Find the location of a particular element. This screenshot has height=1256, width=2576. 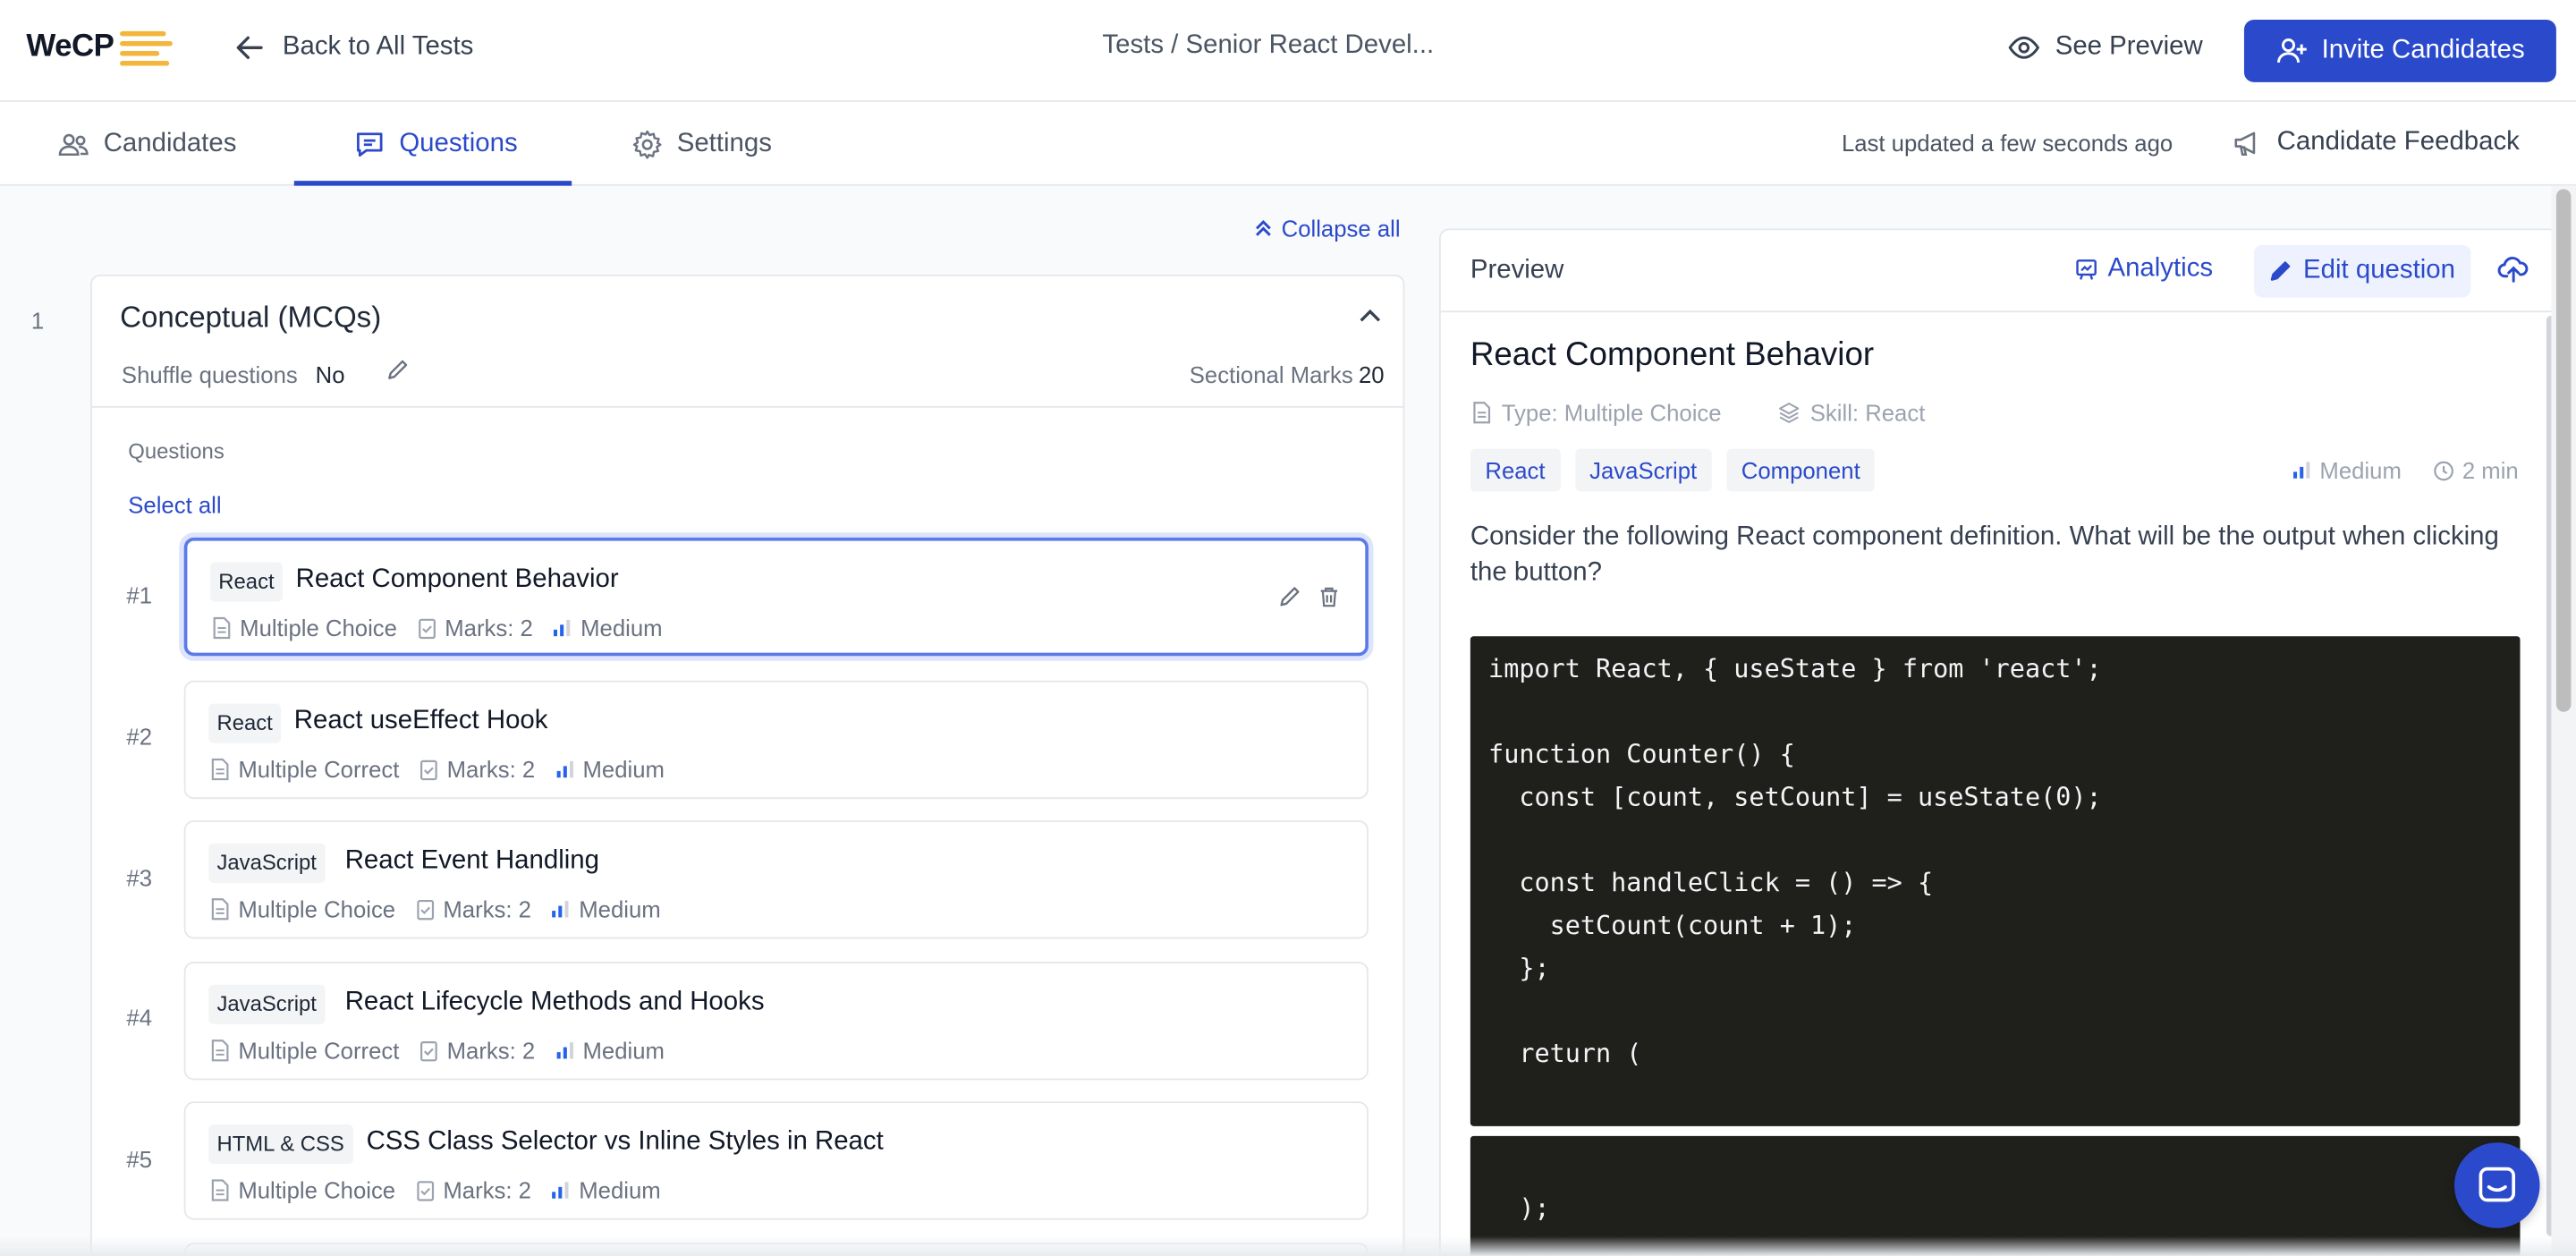

back-label: Back to All Tests is located at coordinates (378, 46).